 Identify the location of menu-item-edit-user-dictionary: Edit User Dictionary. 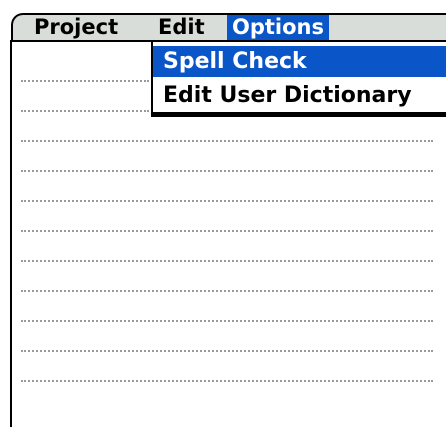
(299, 95).